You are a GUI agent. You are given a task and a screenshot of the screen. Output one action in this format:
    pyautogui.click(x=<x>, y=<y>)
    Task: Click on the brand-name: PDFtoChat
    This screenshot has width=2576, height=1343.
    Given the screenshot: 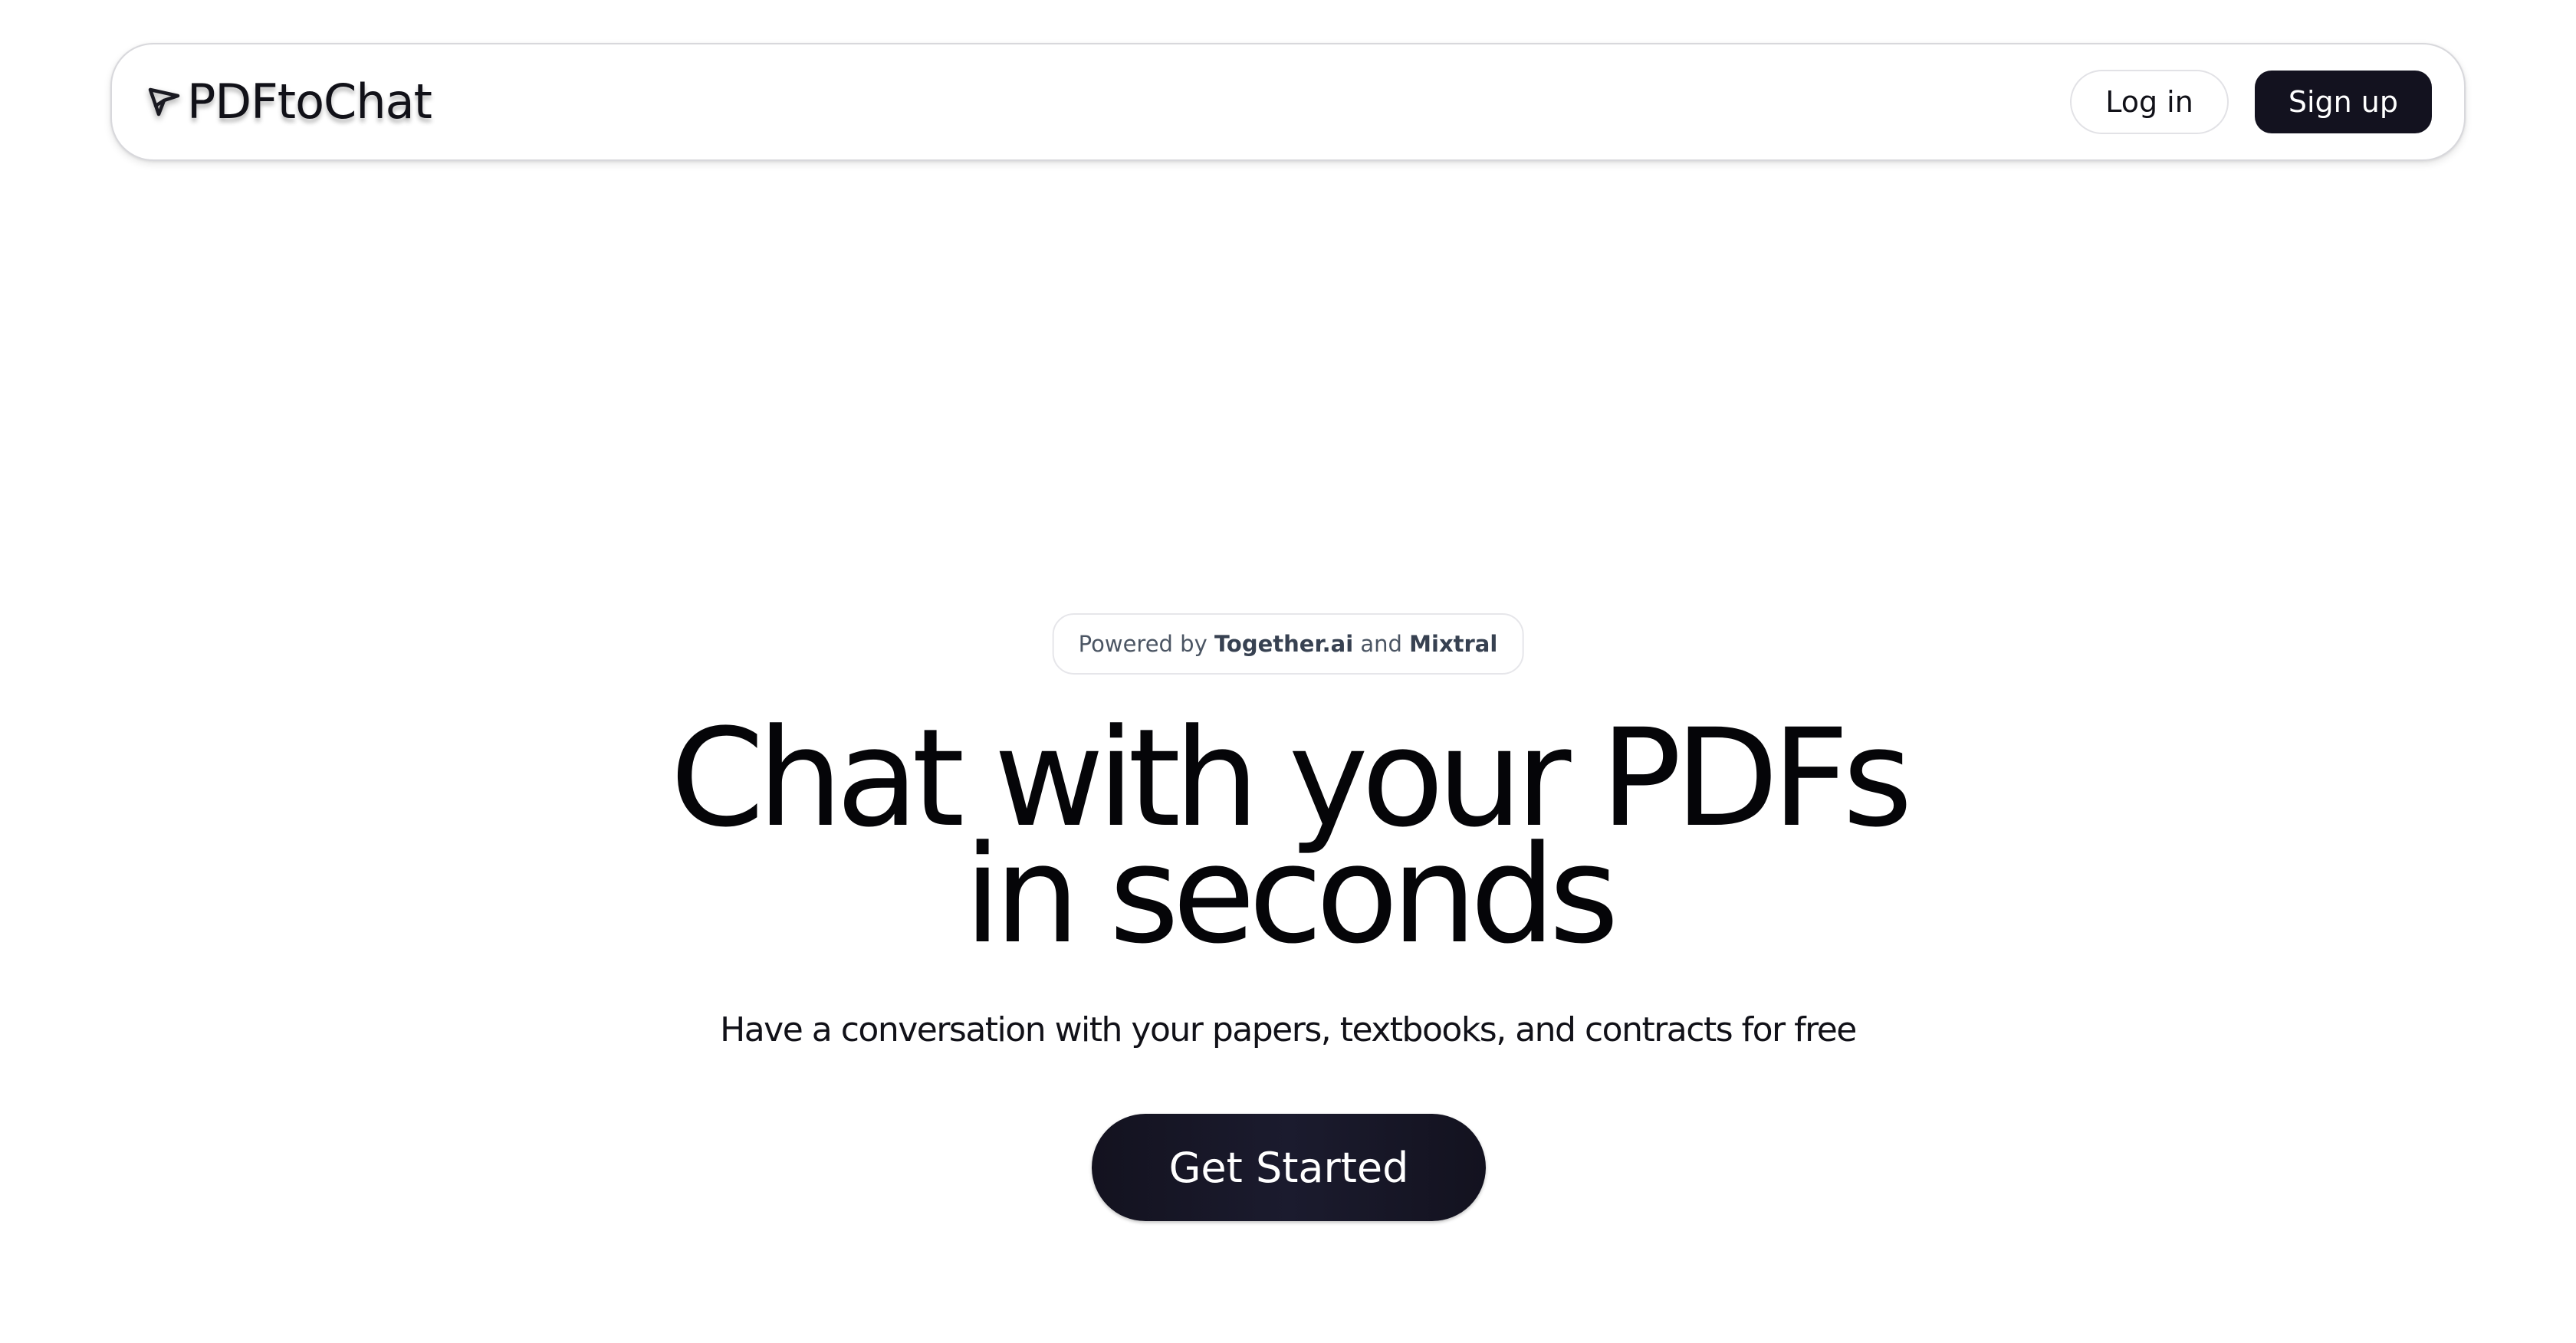 What is the action you would take?
    pyautogui.click(x=310, y=102)
    